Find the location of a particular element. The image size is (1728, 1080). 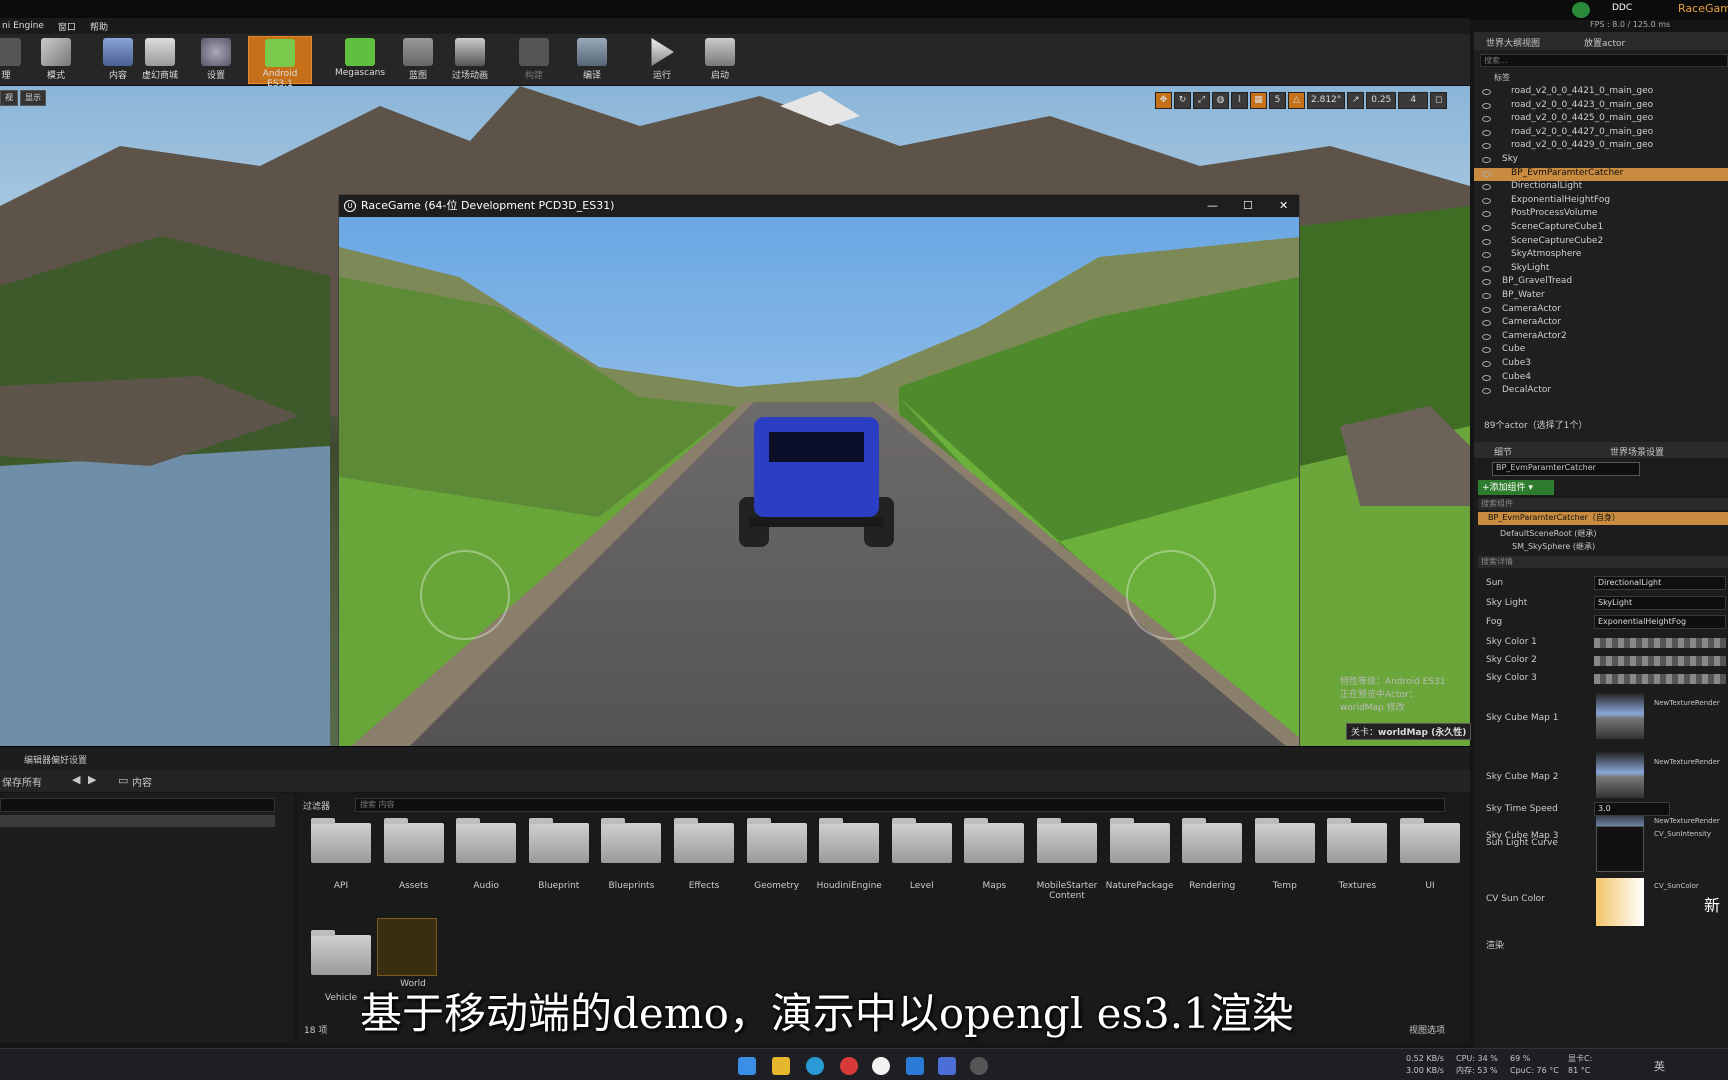

folder-item: MobileStarter Content is located at coordinates (1067, 859).